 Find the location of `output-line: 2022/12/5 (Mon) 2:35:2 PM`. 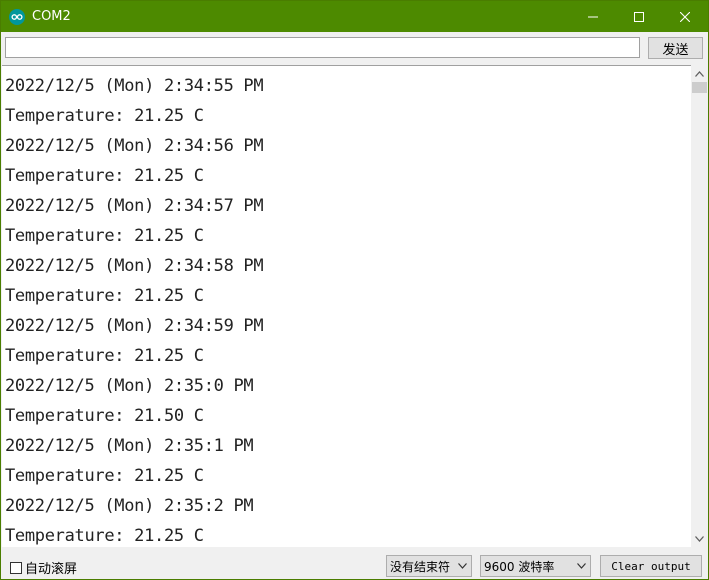

output-line: 2022/12/5 (Mon) 2:35:2 PM is located at coordinates (129, 506).